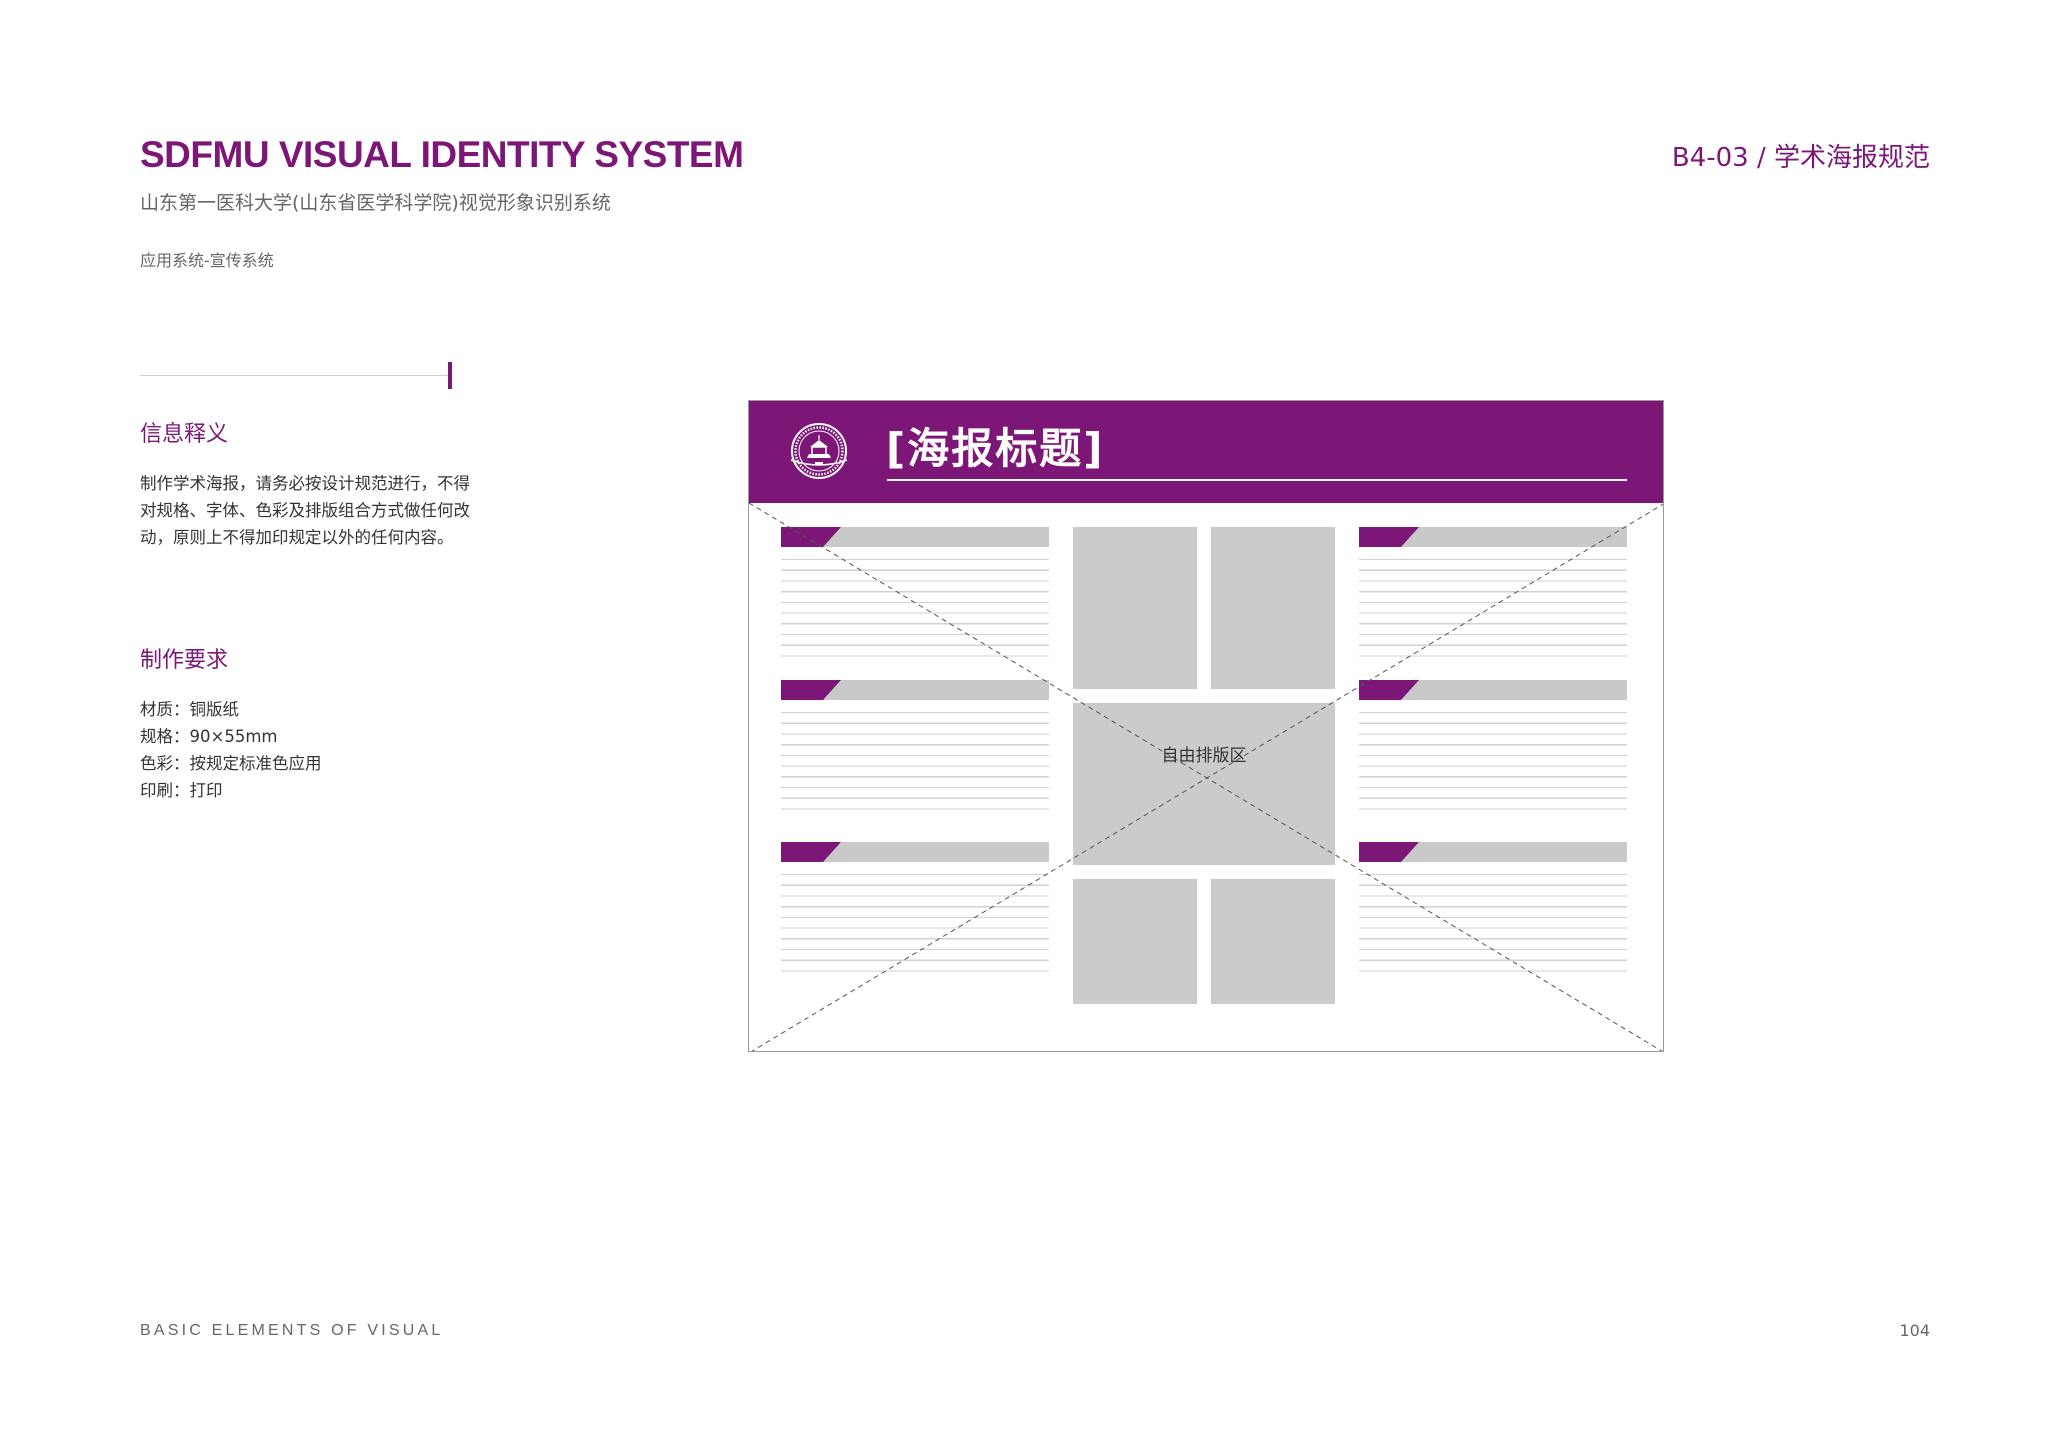  I want to click on brand-subtitle: 山东第一医科大学(山东省医学科学院)视觉形象识别系统, so click(375, 203).